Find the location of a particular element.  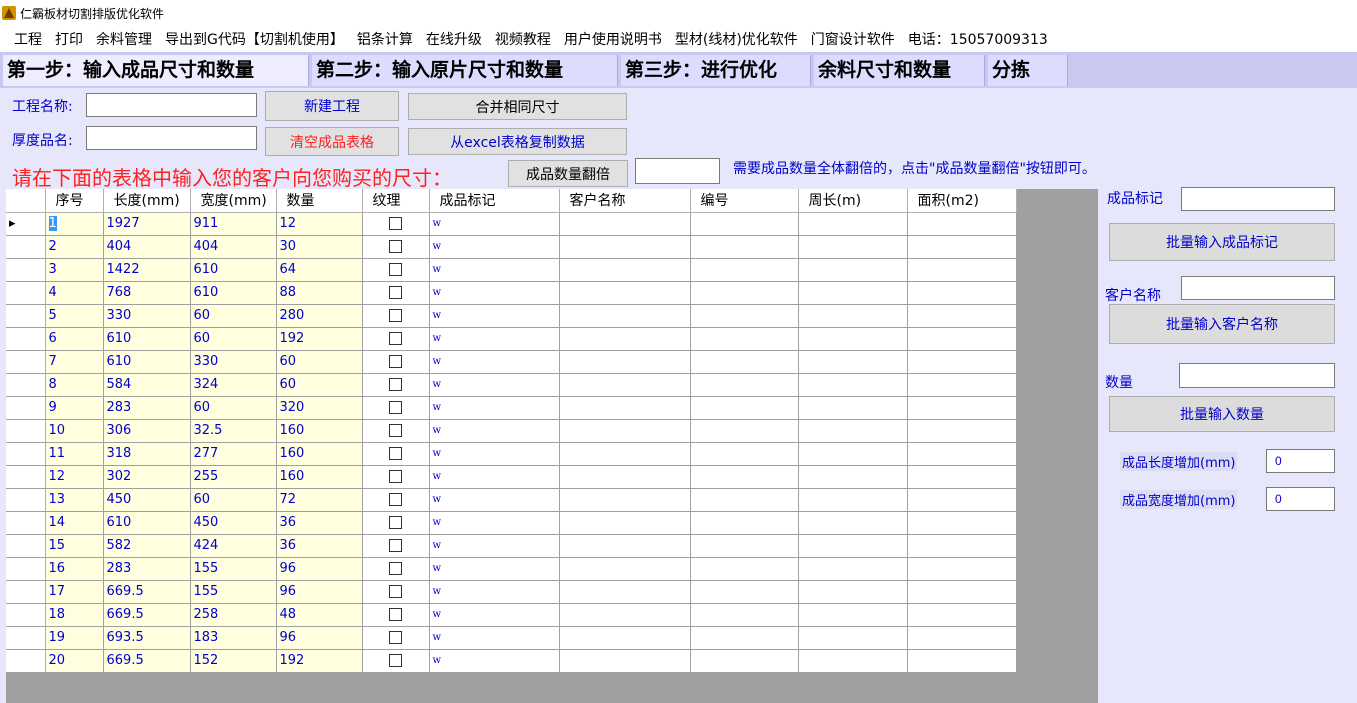

column-header: 长度(mm) is located at coordinates (147, 201).